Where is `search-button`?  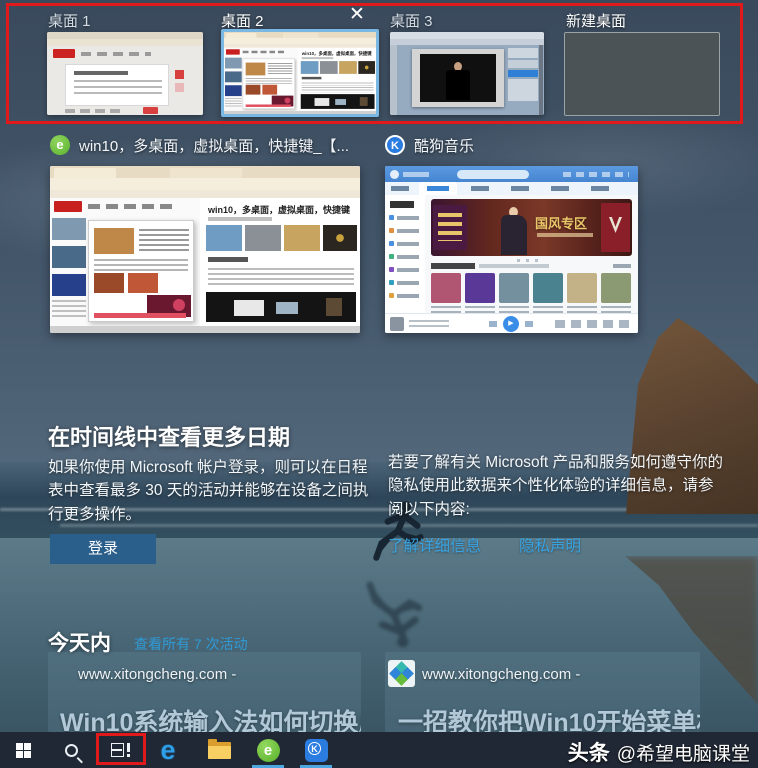
search-button is located at coordinates (71, 750).